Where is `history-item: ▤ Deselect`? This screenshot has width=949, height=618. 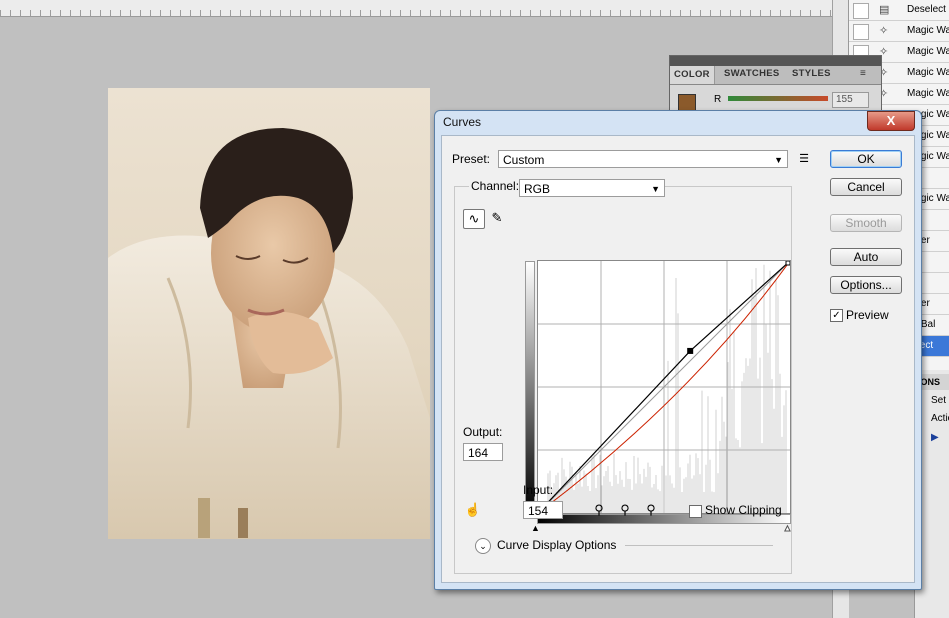
history-item: ▤ Deselect is located at coordinates (899, 10).